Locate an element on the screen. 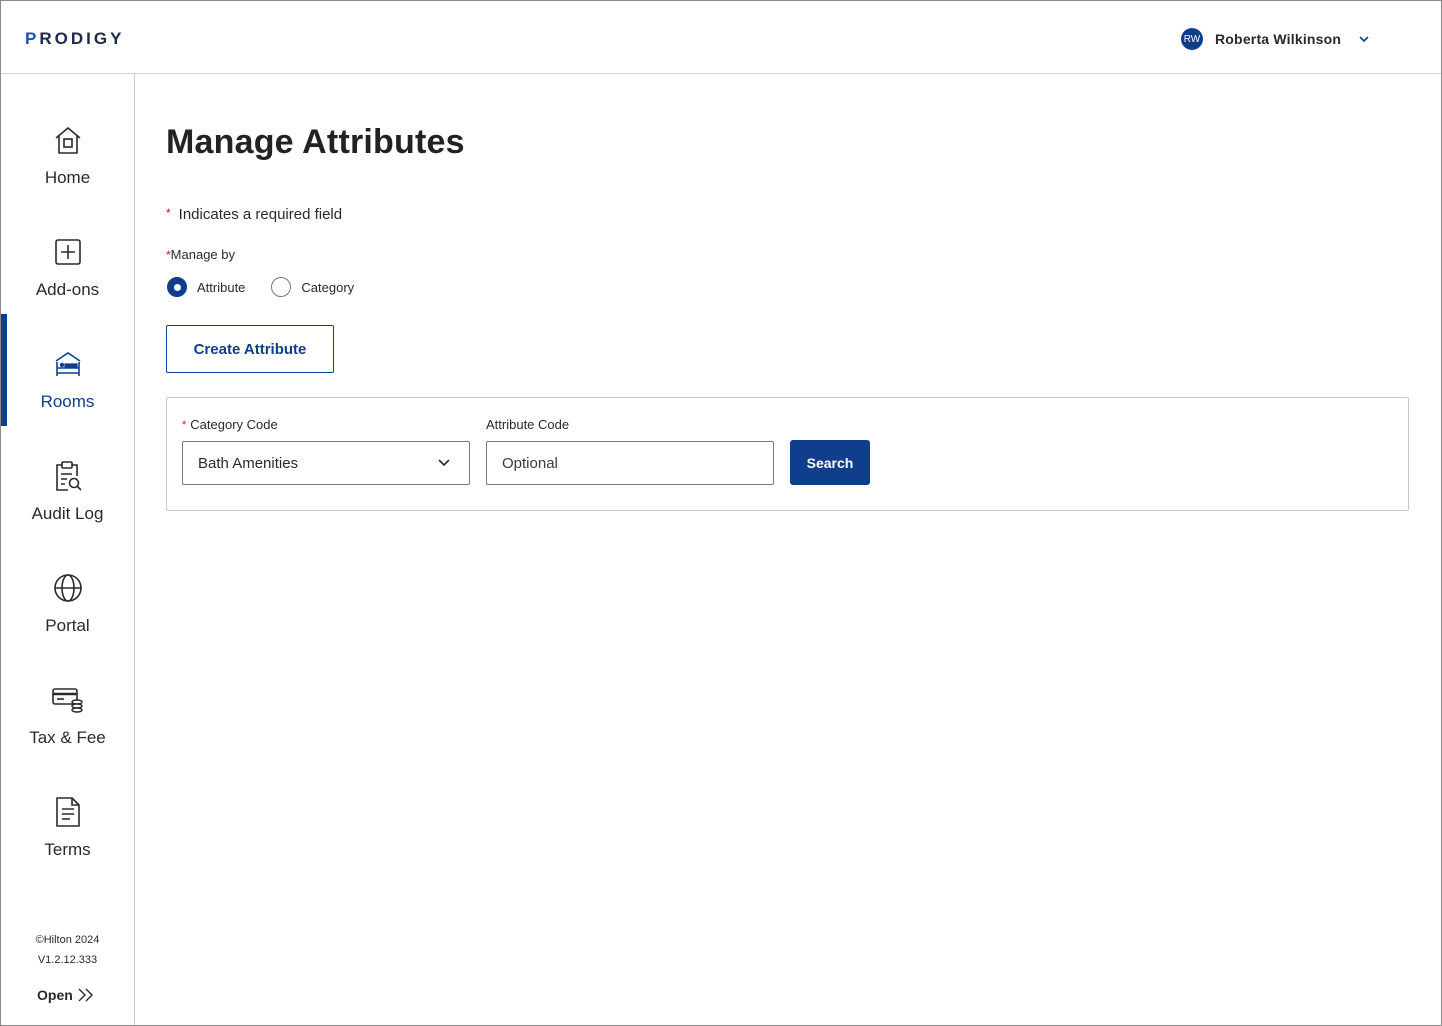 The image size is (1442, 1026). attribute-code-label: Attribute Code is located at coordinates (528, 424).